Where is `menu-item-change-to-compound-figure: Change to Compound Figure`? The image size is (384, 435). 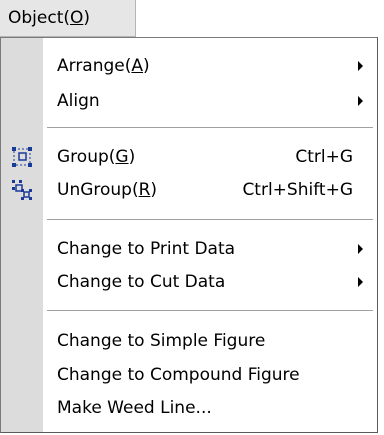 menu-item-change-to-compound-figure: Change to Compound Figure is located at coordinates (189, 375).